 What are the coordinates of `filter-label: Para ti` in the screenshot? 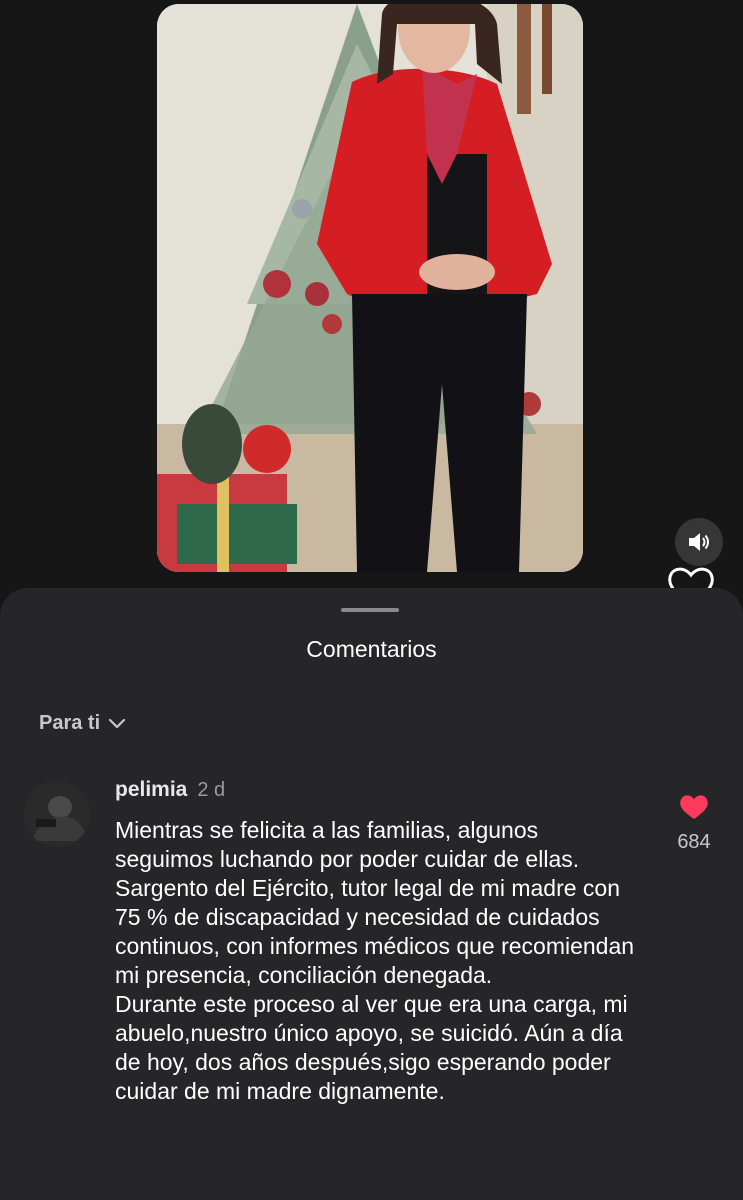 It's located at (70, 723).